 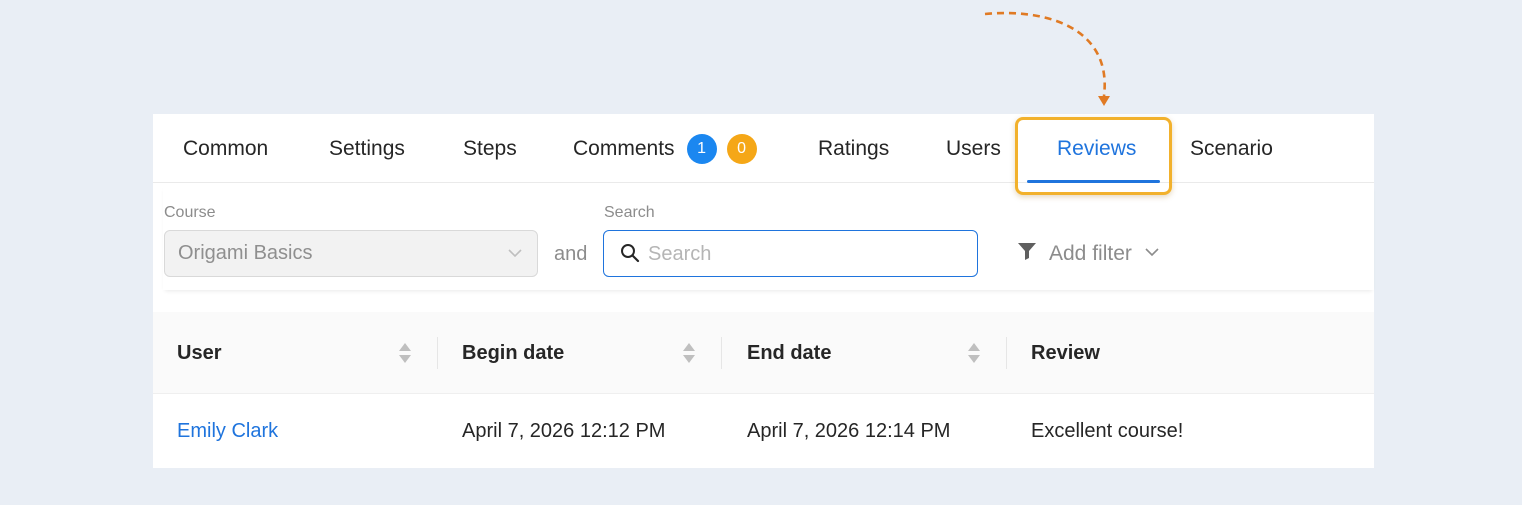 I want to click on tab-label: Users, so click(x=973, y=148).